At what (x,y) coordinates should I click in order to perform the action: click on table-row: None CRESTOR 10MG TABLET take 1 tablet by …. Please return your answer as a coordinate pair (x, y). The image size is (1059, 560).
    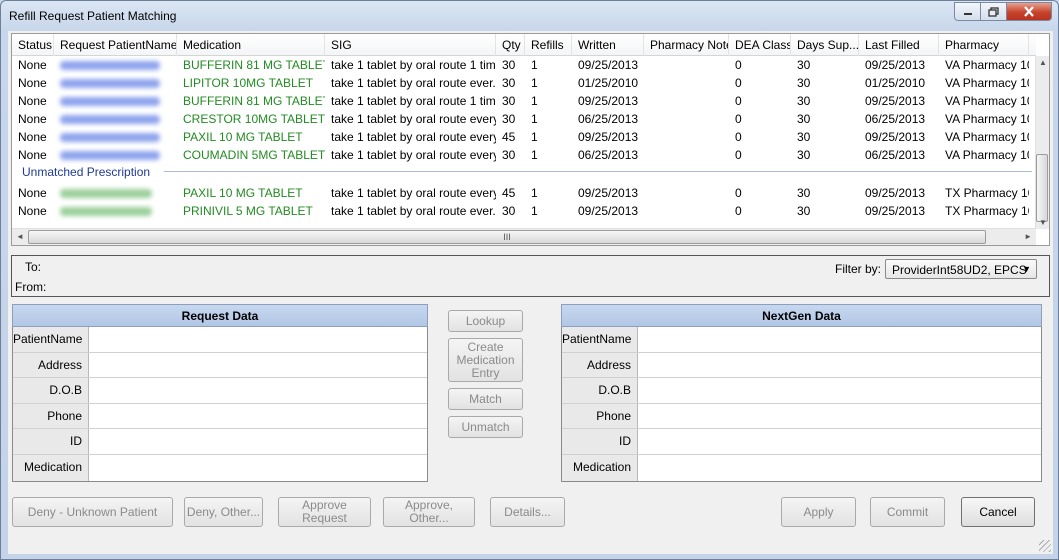
    Looking at the image, I should click on (524, 119).